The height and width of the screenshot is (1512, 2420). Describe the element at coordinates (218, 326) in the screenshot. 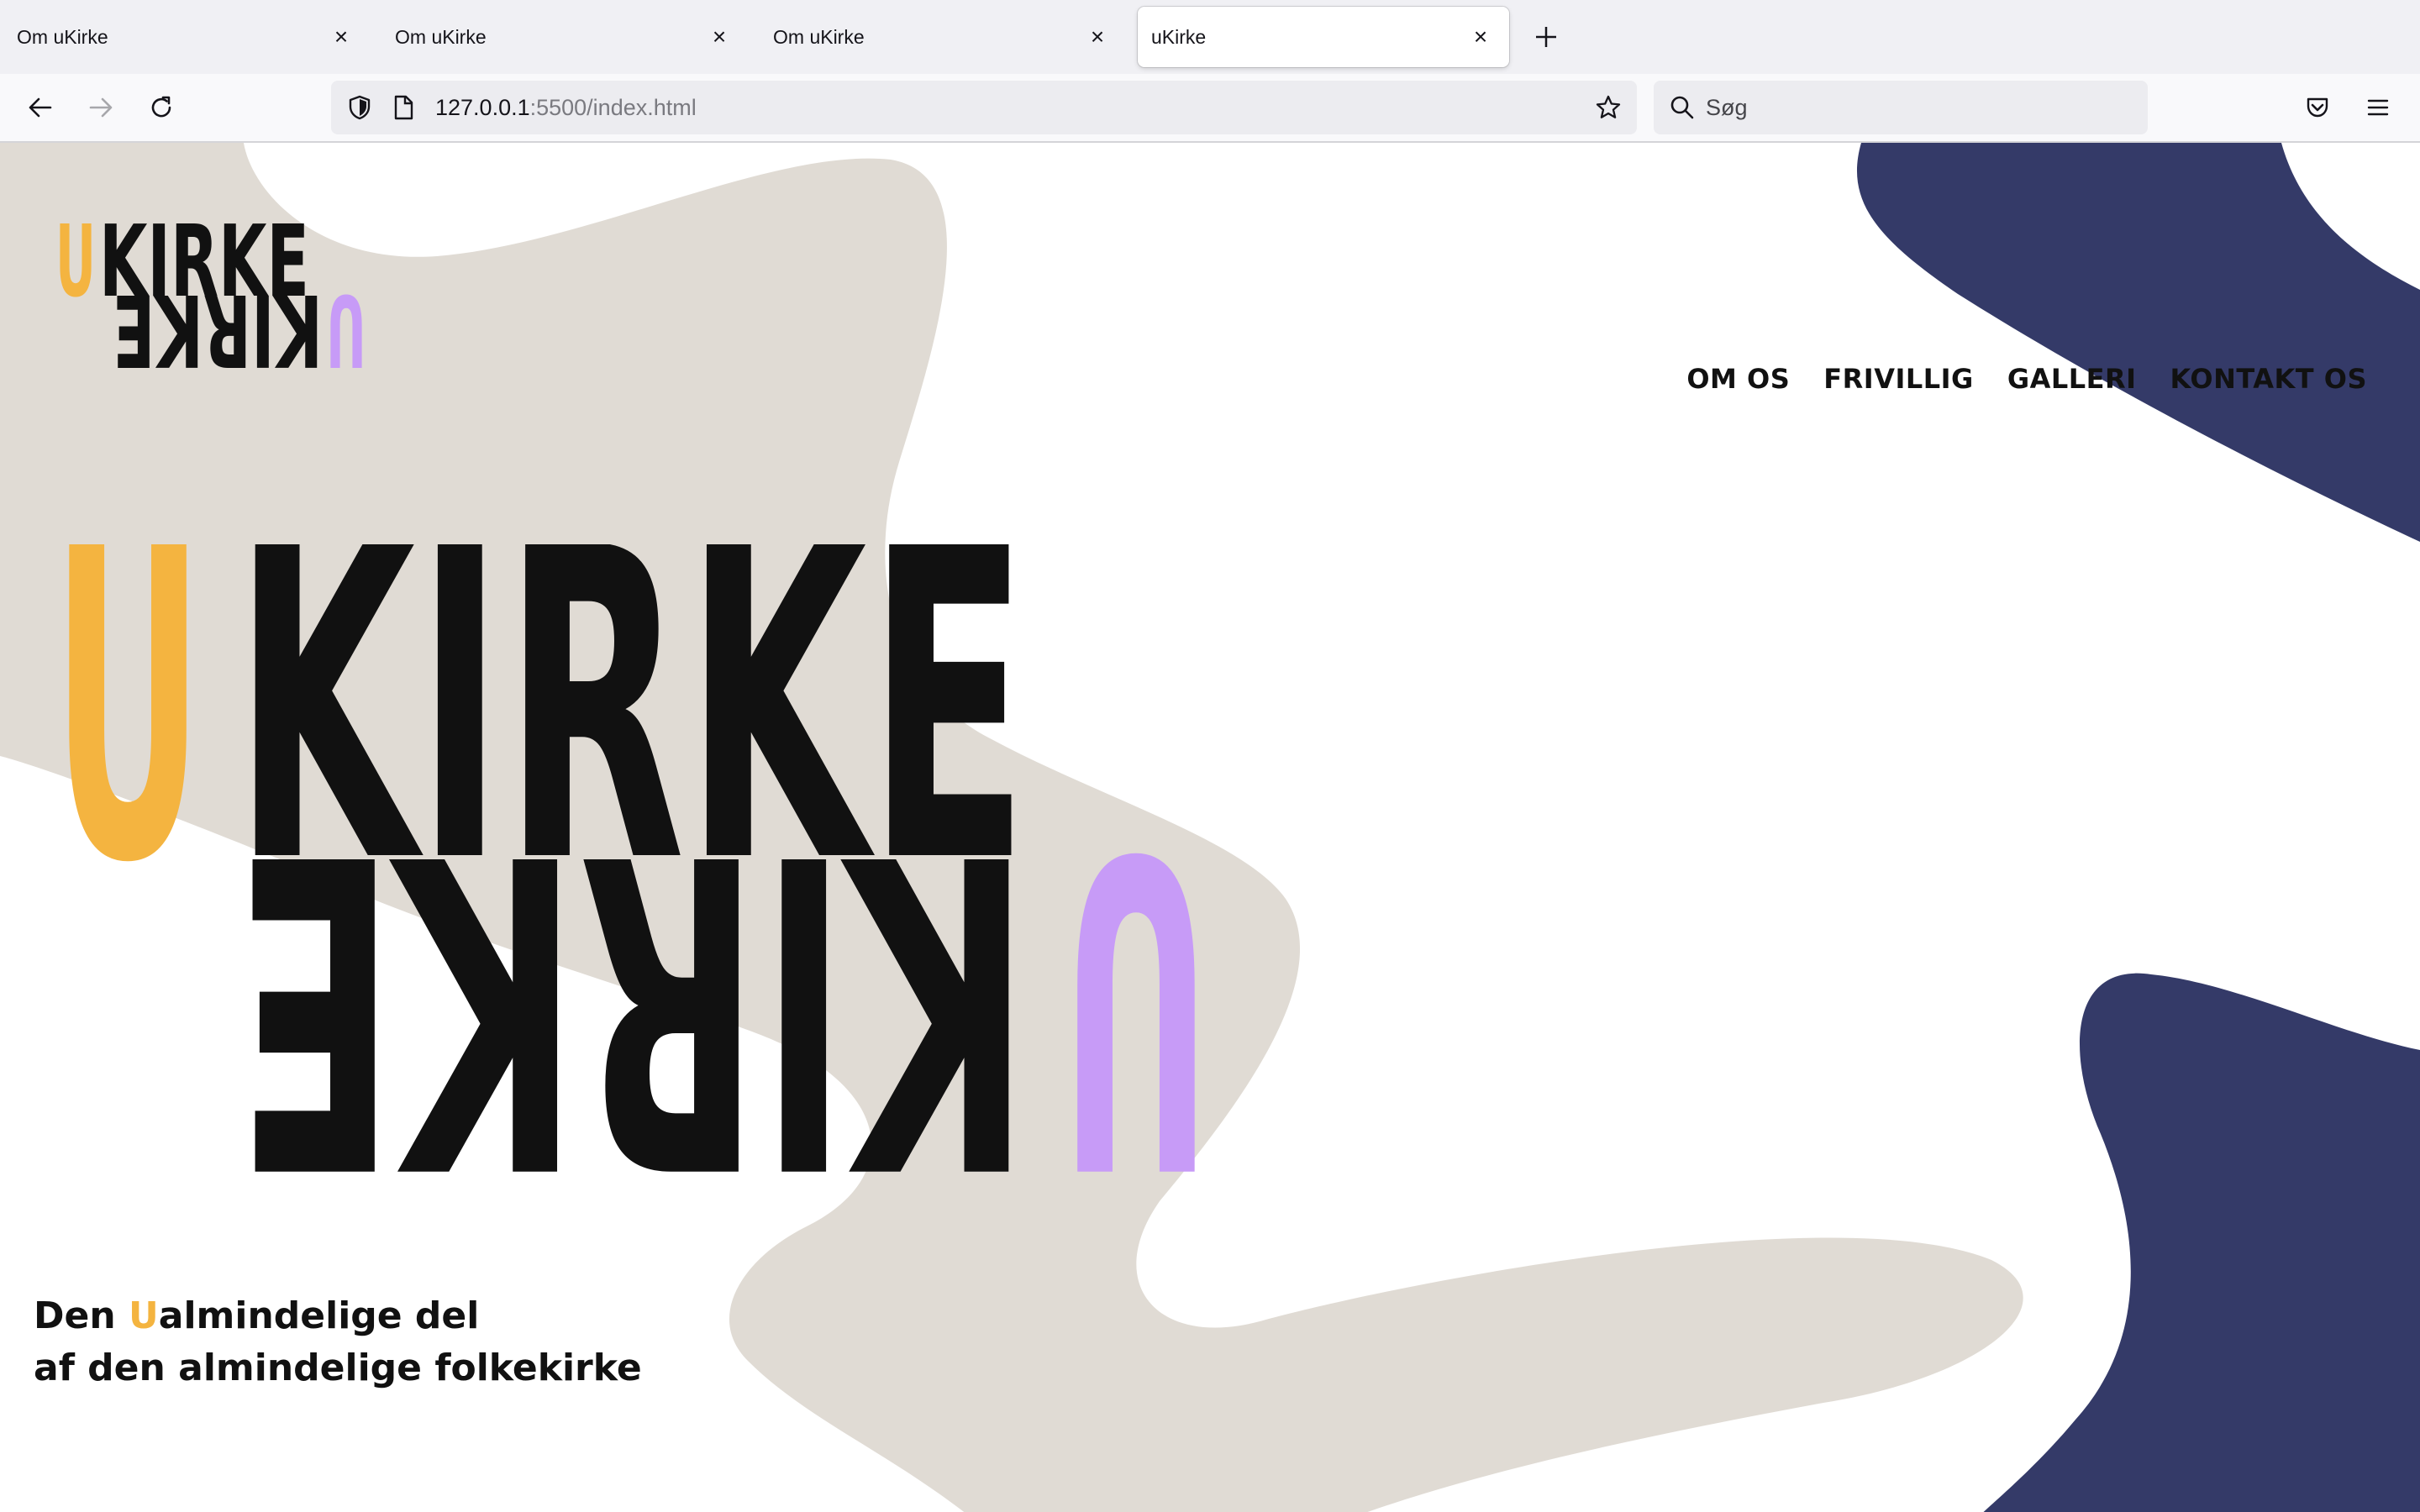

I see `logo-word-kirke-reflected: KIRKE` at that location.